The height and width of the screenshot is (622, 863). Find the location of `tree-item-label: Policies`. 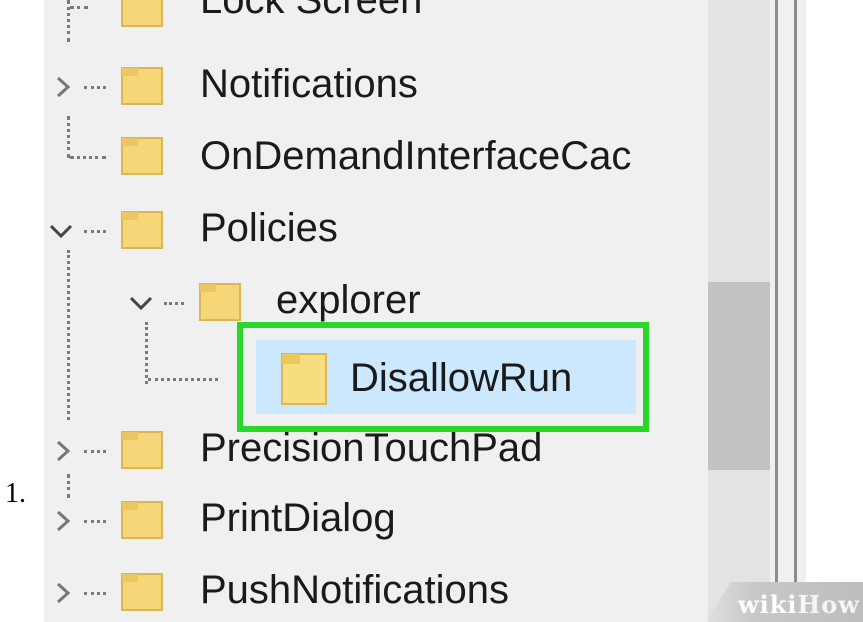

tree-item-label: Policies is located at coordinates (269, 228).